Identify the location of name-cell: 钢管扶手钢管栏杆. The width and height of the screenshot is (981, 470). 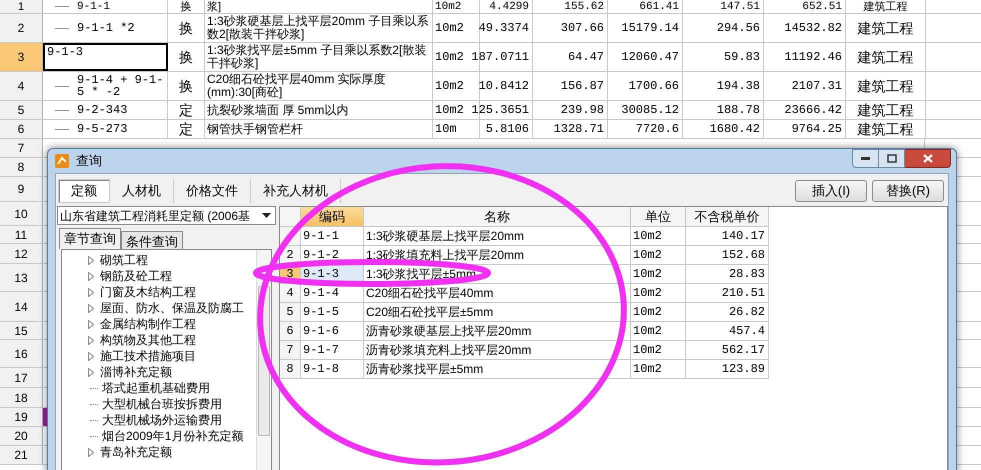
(255, 129).